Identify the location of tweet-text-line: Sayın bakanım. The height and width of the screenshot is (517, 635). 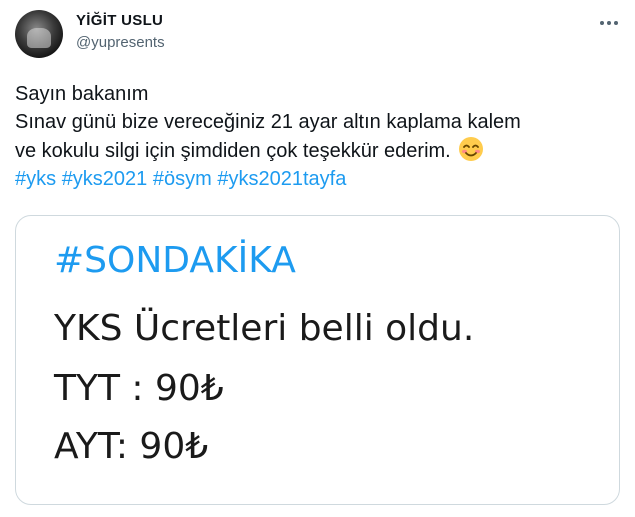
(82, 94).